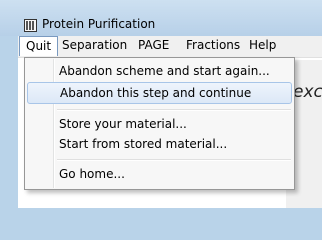 This screenshot has height=240, width=322. What do you see at coordinates (153, 45) in the screenshot?
I see `menu-page: PAGE` at bounding box center [153, 45].